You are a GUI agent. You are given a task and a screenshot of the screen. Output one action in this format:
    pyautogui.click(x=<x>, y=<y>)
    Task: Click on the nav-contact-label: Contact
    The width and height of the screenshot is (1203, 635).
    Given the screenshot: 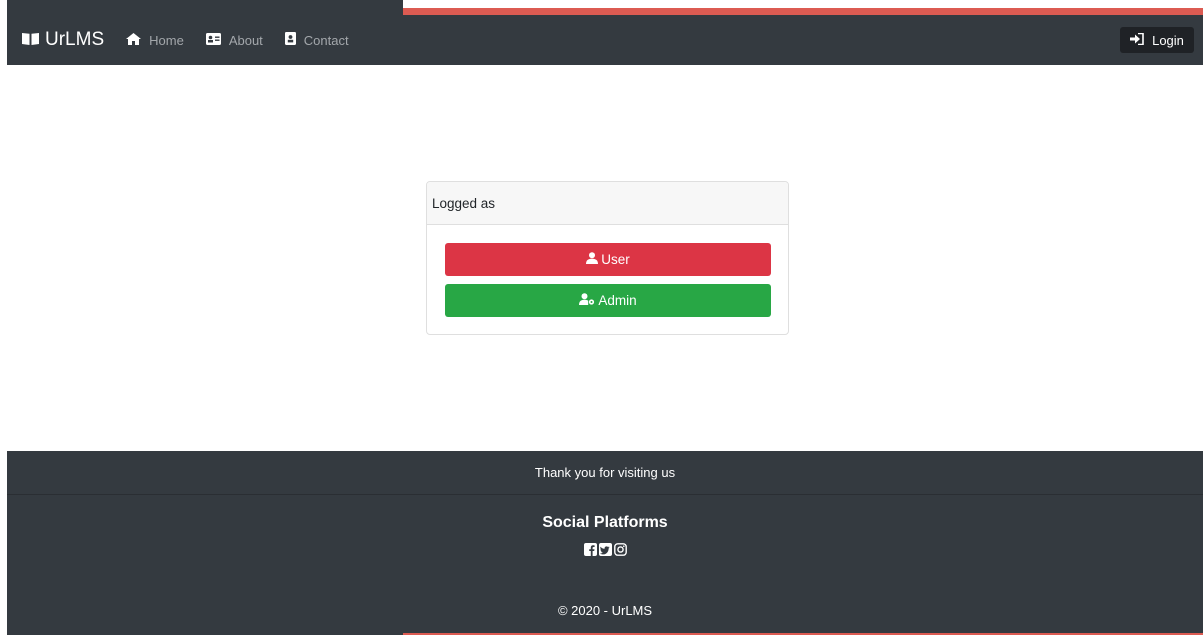 What is the action you would take?
    pyautogui.click(x=326, y=40)
    